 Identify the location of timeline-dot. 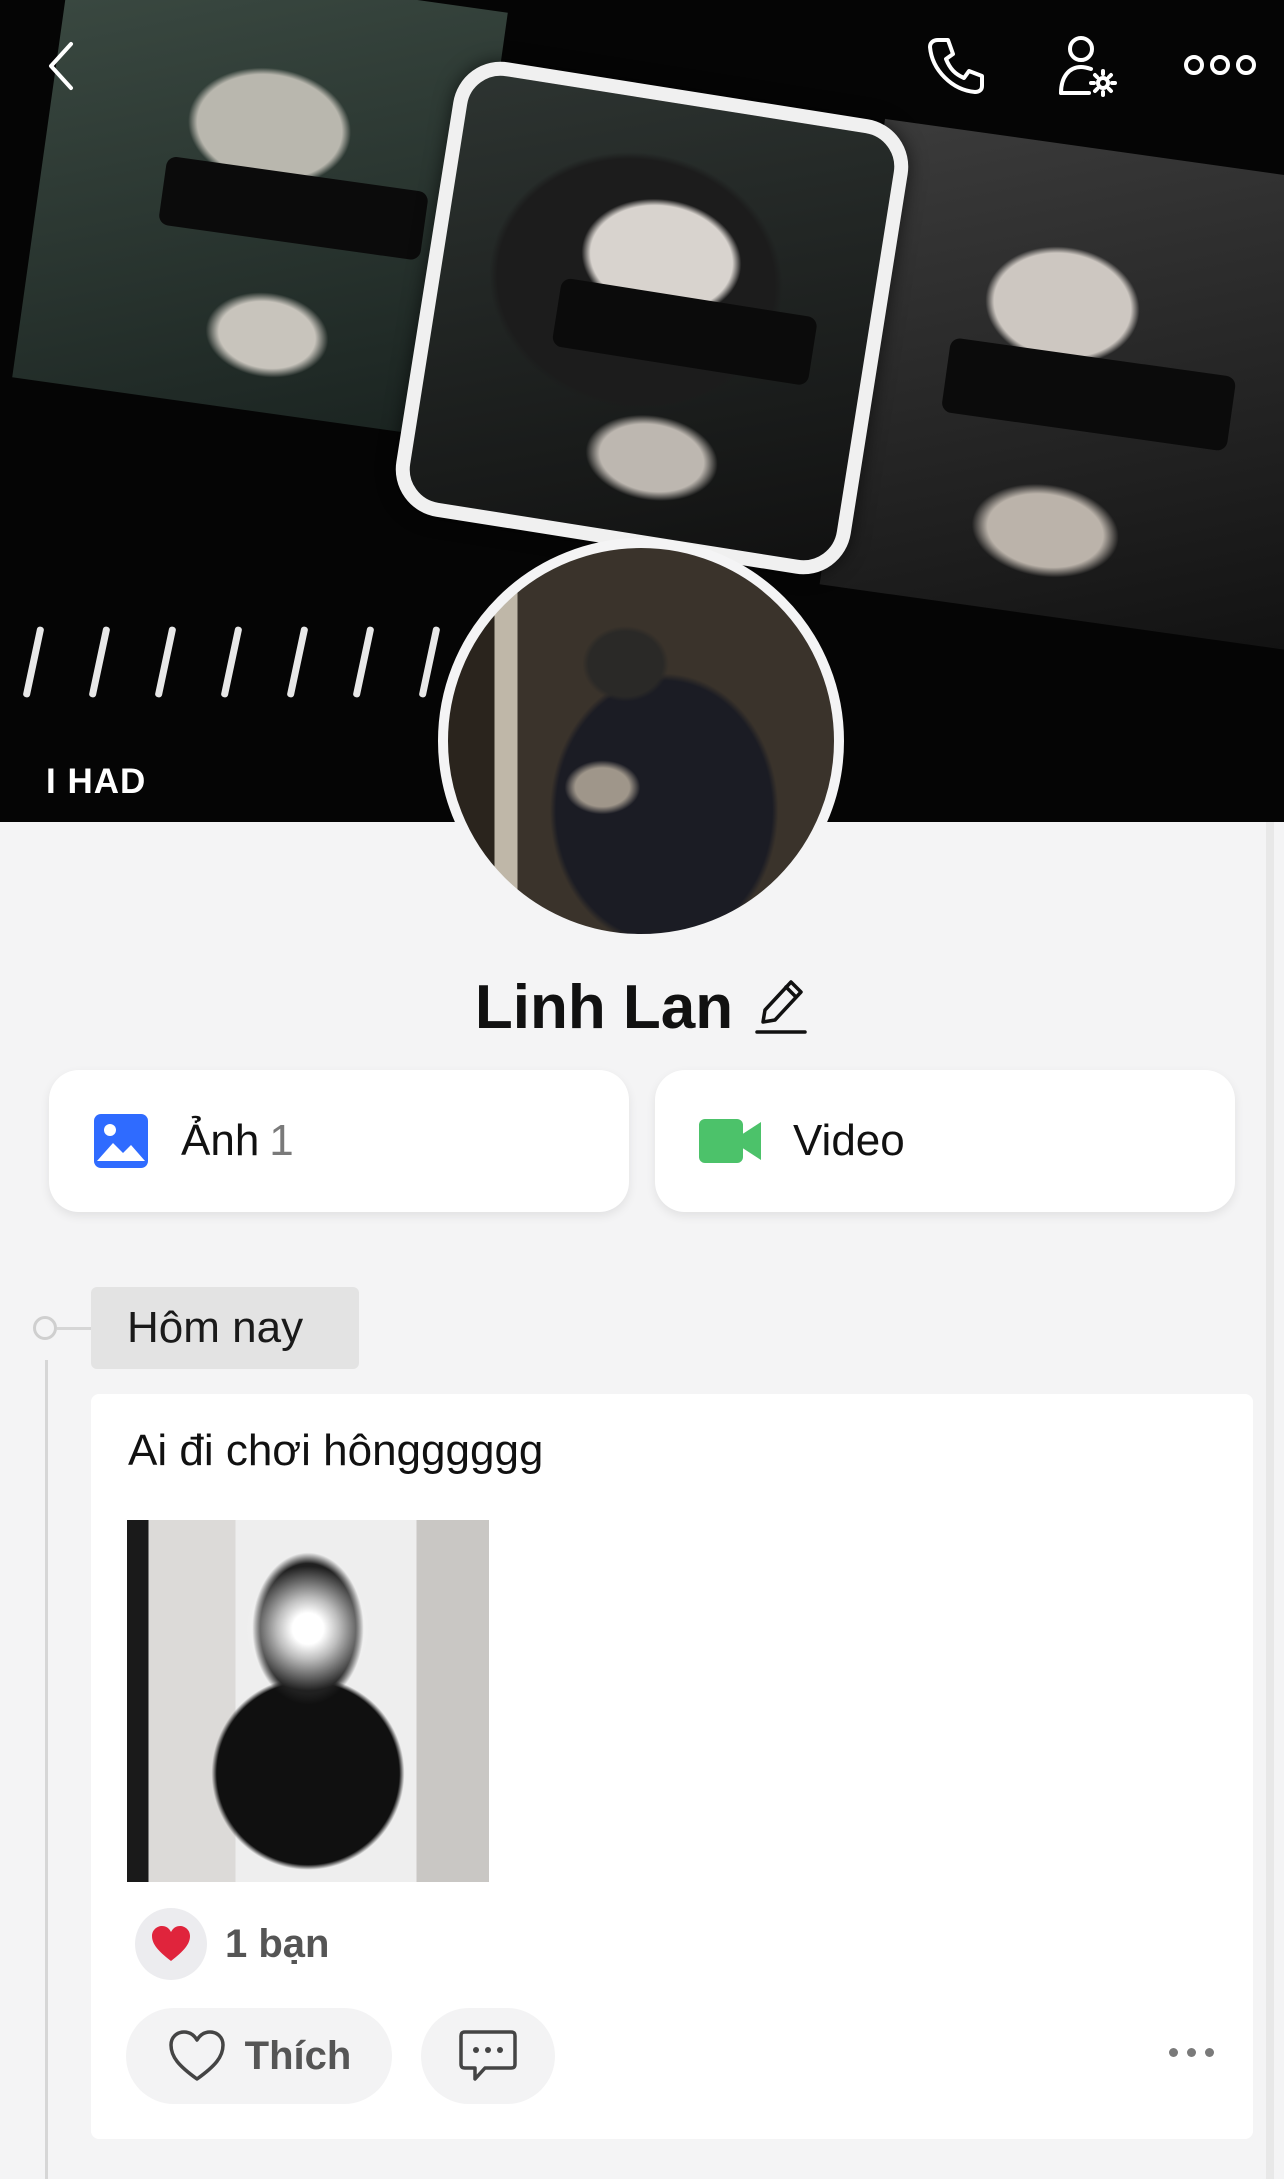
(45, 1328).